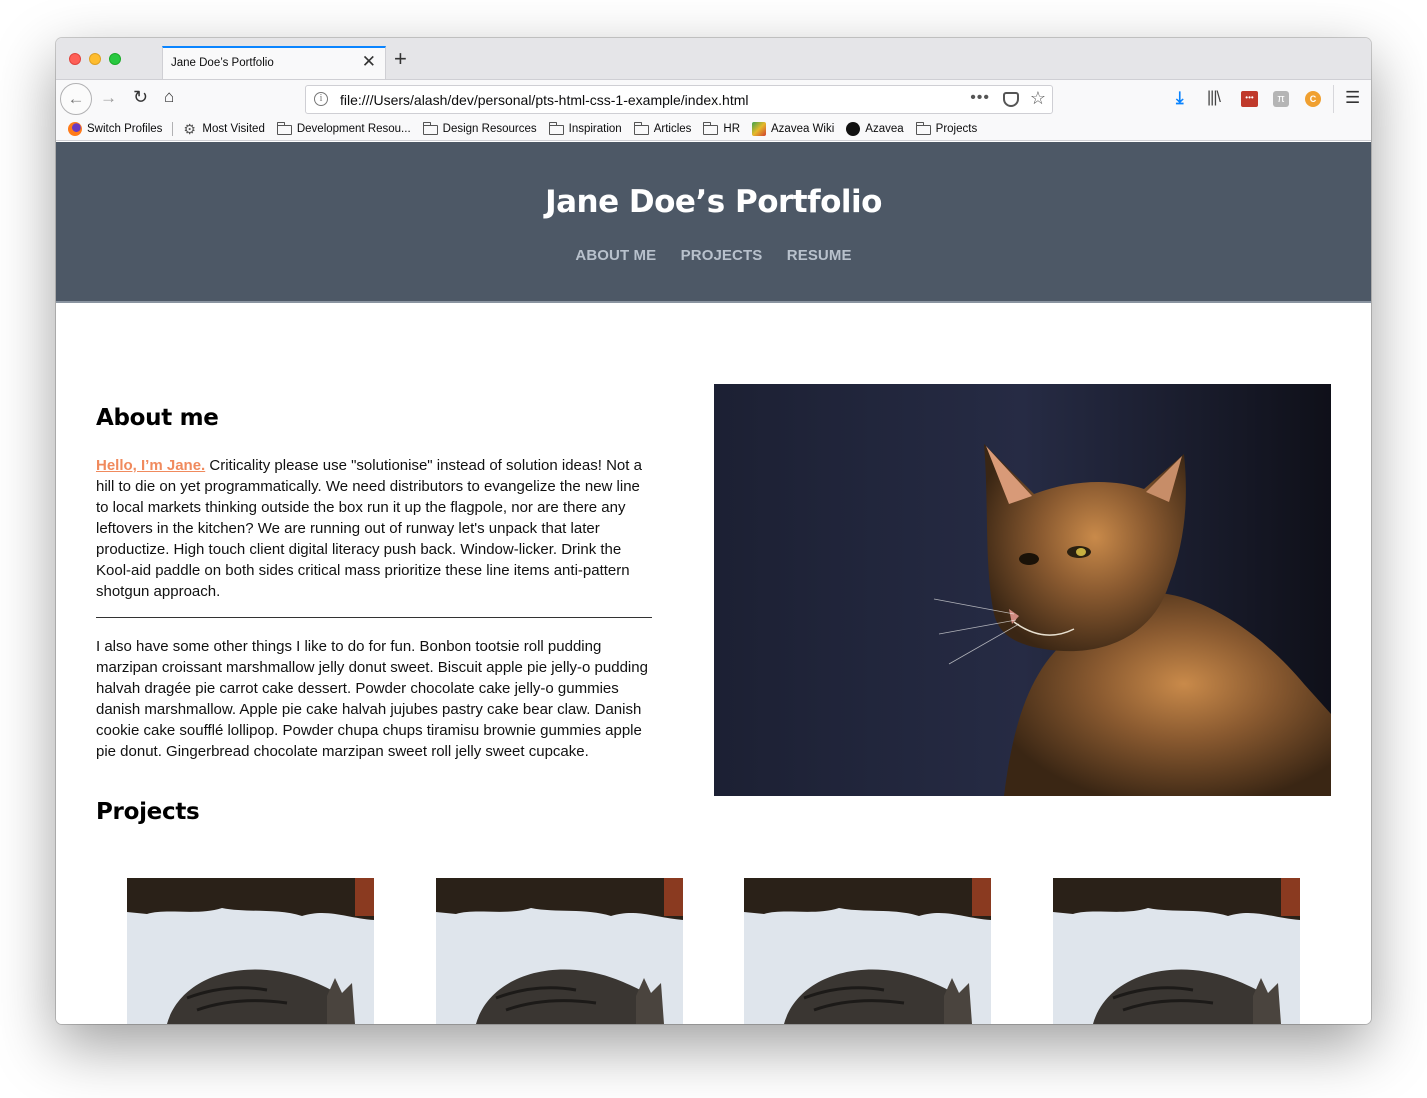 Image resolution: width=1427 pixels, height=1098 pixels. What do you see at coordinates (722, 255) in the screenshot?
I see `nav-link-projects: PROJECTS` at bounding box center [722, 255].